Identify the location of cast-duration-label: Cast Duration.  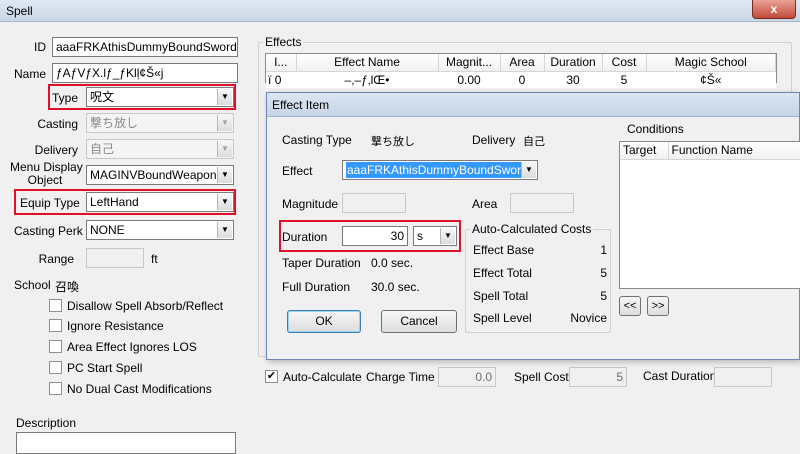
(680, 376).